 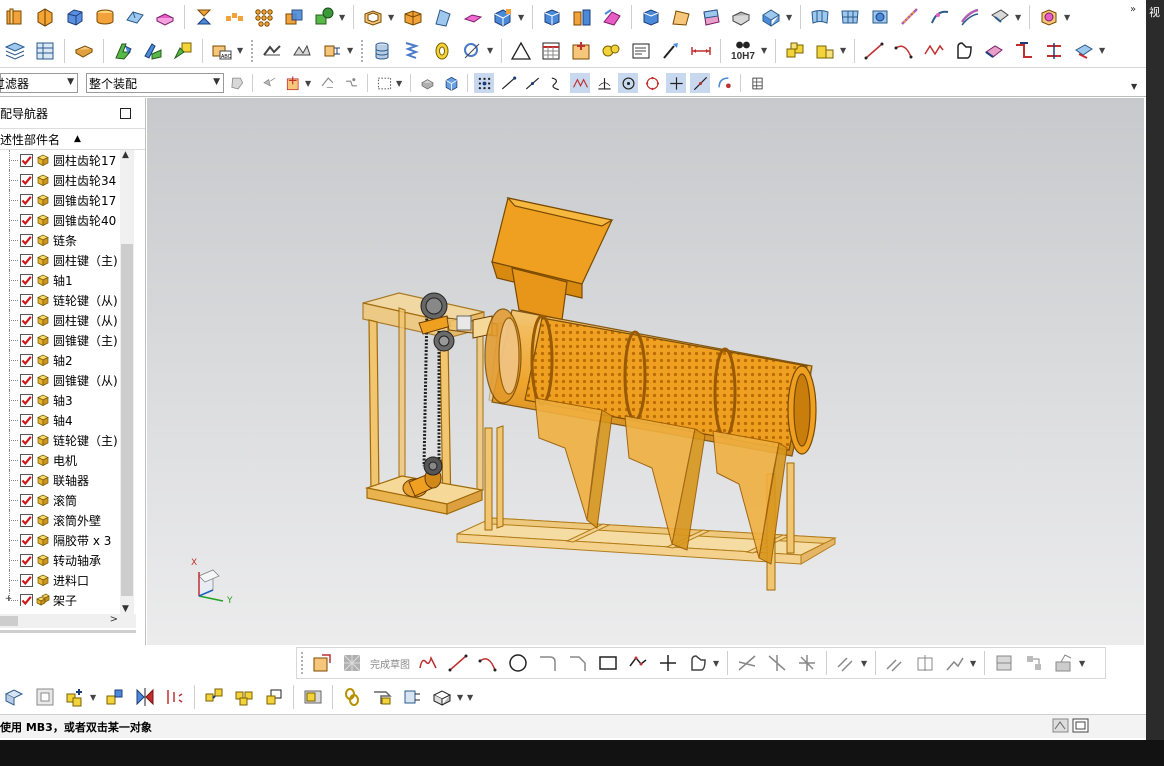 I want to click on abc-icon: ABC, so click(x=222, y=51).